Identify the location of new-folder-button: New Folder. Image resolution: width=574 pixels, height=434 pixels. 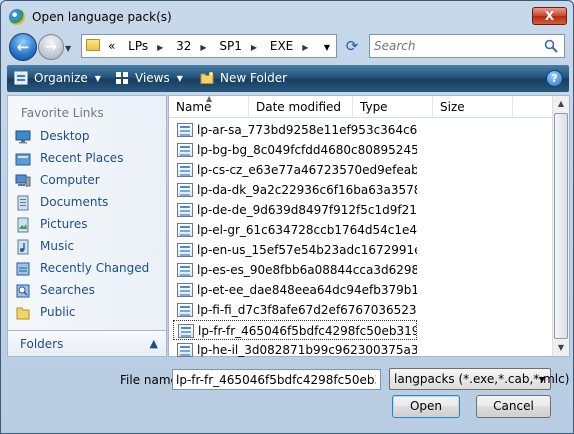
(243, 78).